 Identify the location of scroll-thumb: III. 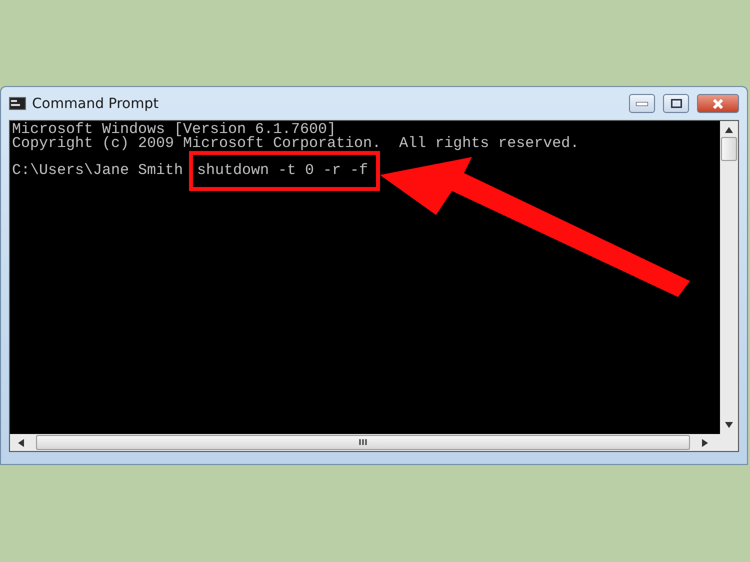
(363, 442).